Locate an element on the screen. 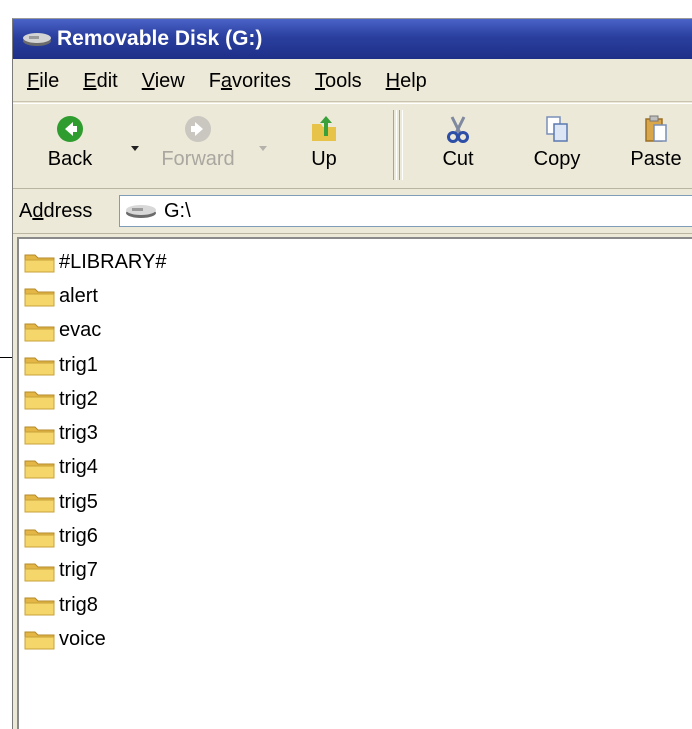  cut-button: Cut is located at coordinates (458, 142).